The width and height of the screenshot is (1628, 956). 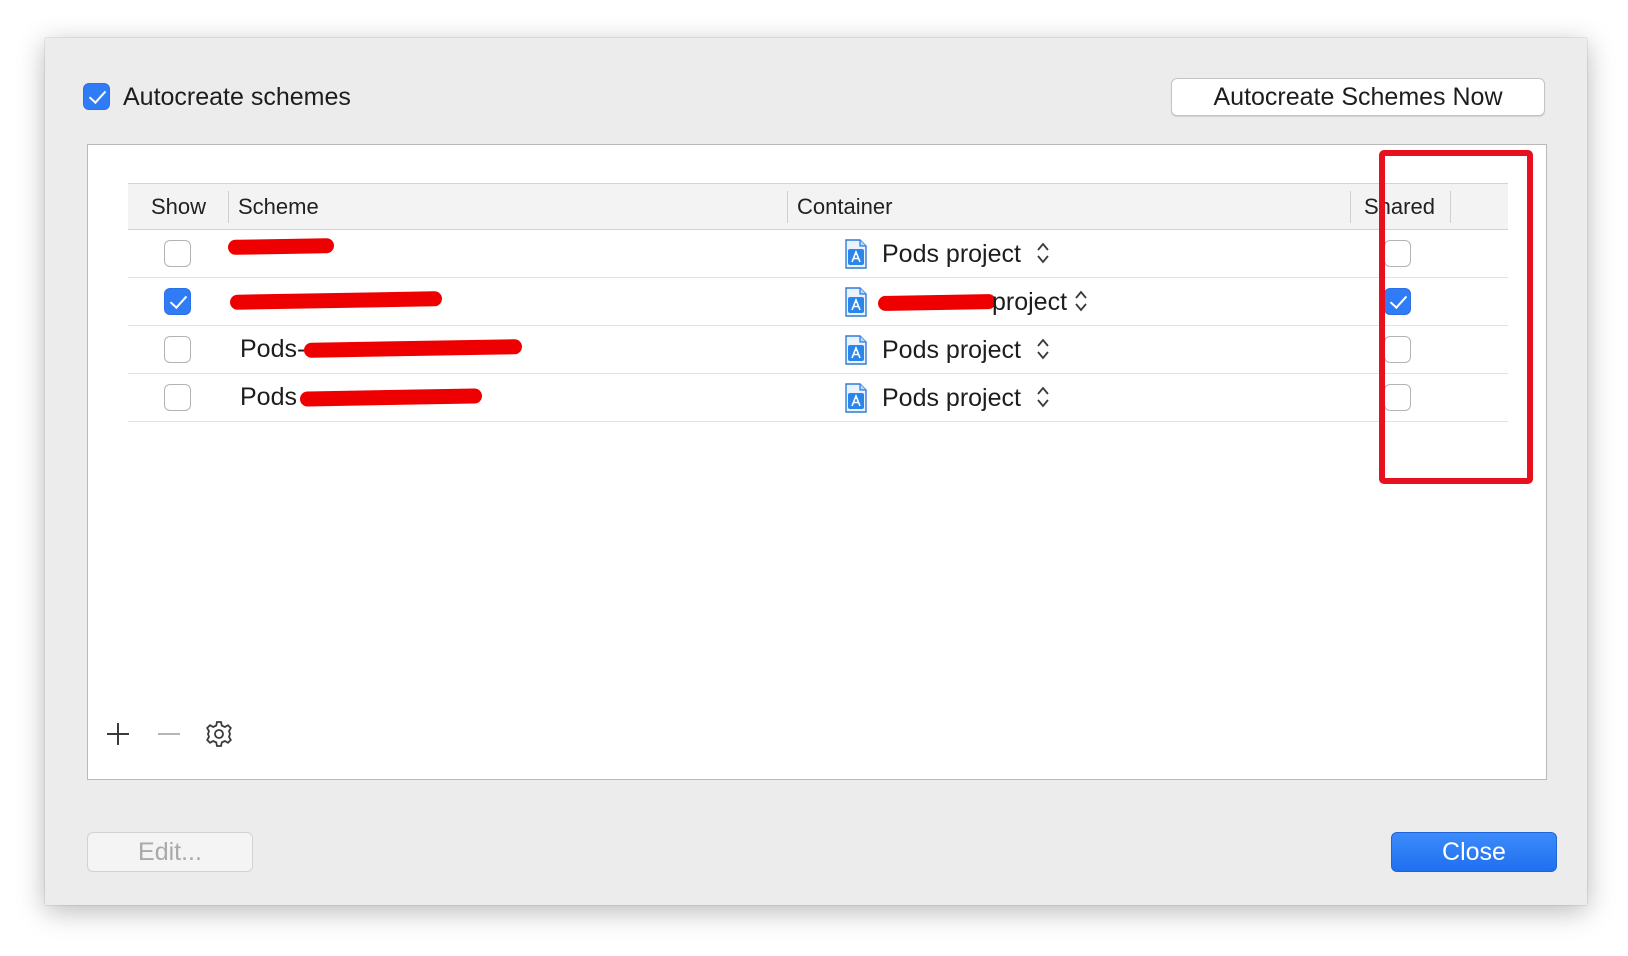 What do you see at coordinates (96, 96) in the screenshot?
I see `autocreate-schemes-checkbox` at bounding box center [96, 96].